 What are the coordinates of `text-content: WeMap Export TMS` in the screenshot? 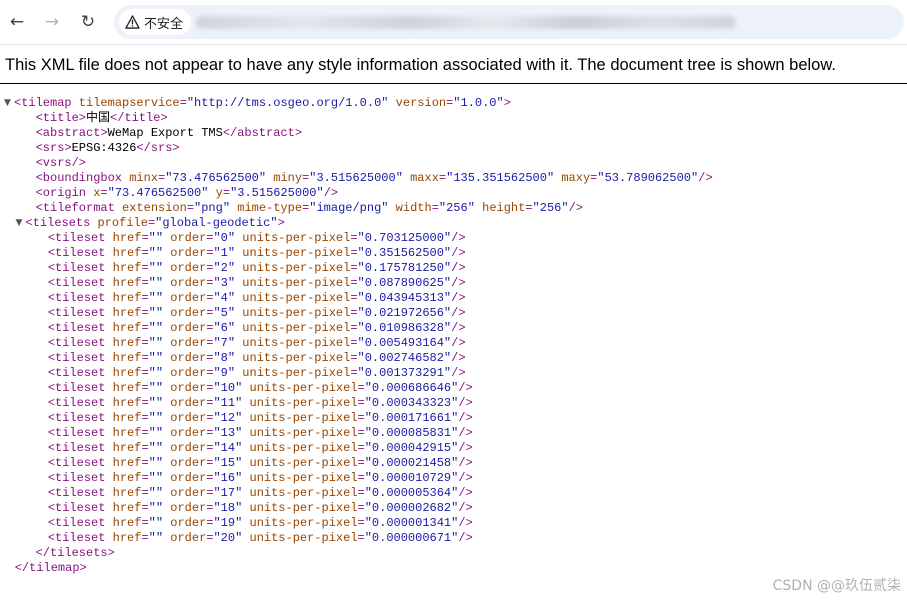 It's located at (165, 133).